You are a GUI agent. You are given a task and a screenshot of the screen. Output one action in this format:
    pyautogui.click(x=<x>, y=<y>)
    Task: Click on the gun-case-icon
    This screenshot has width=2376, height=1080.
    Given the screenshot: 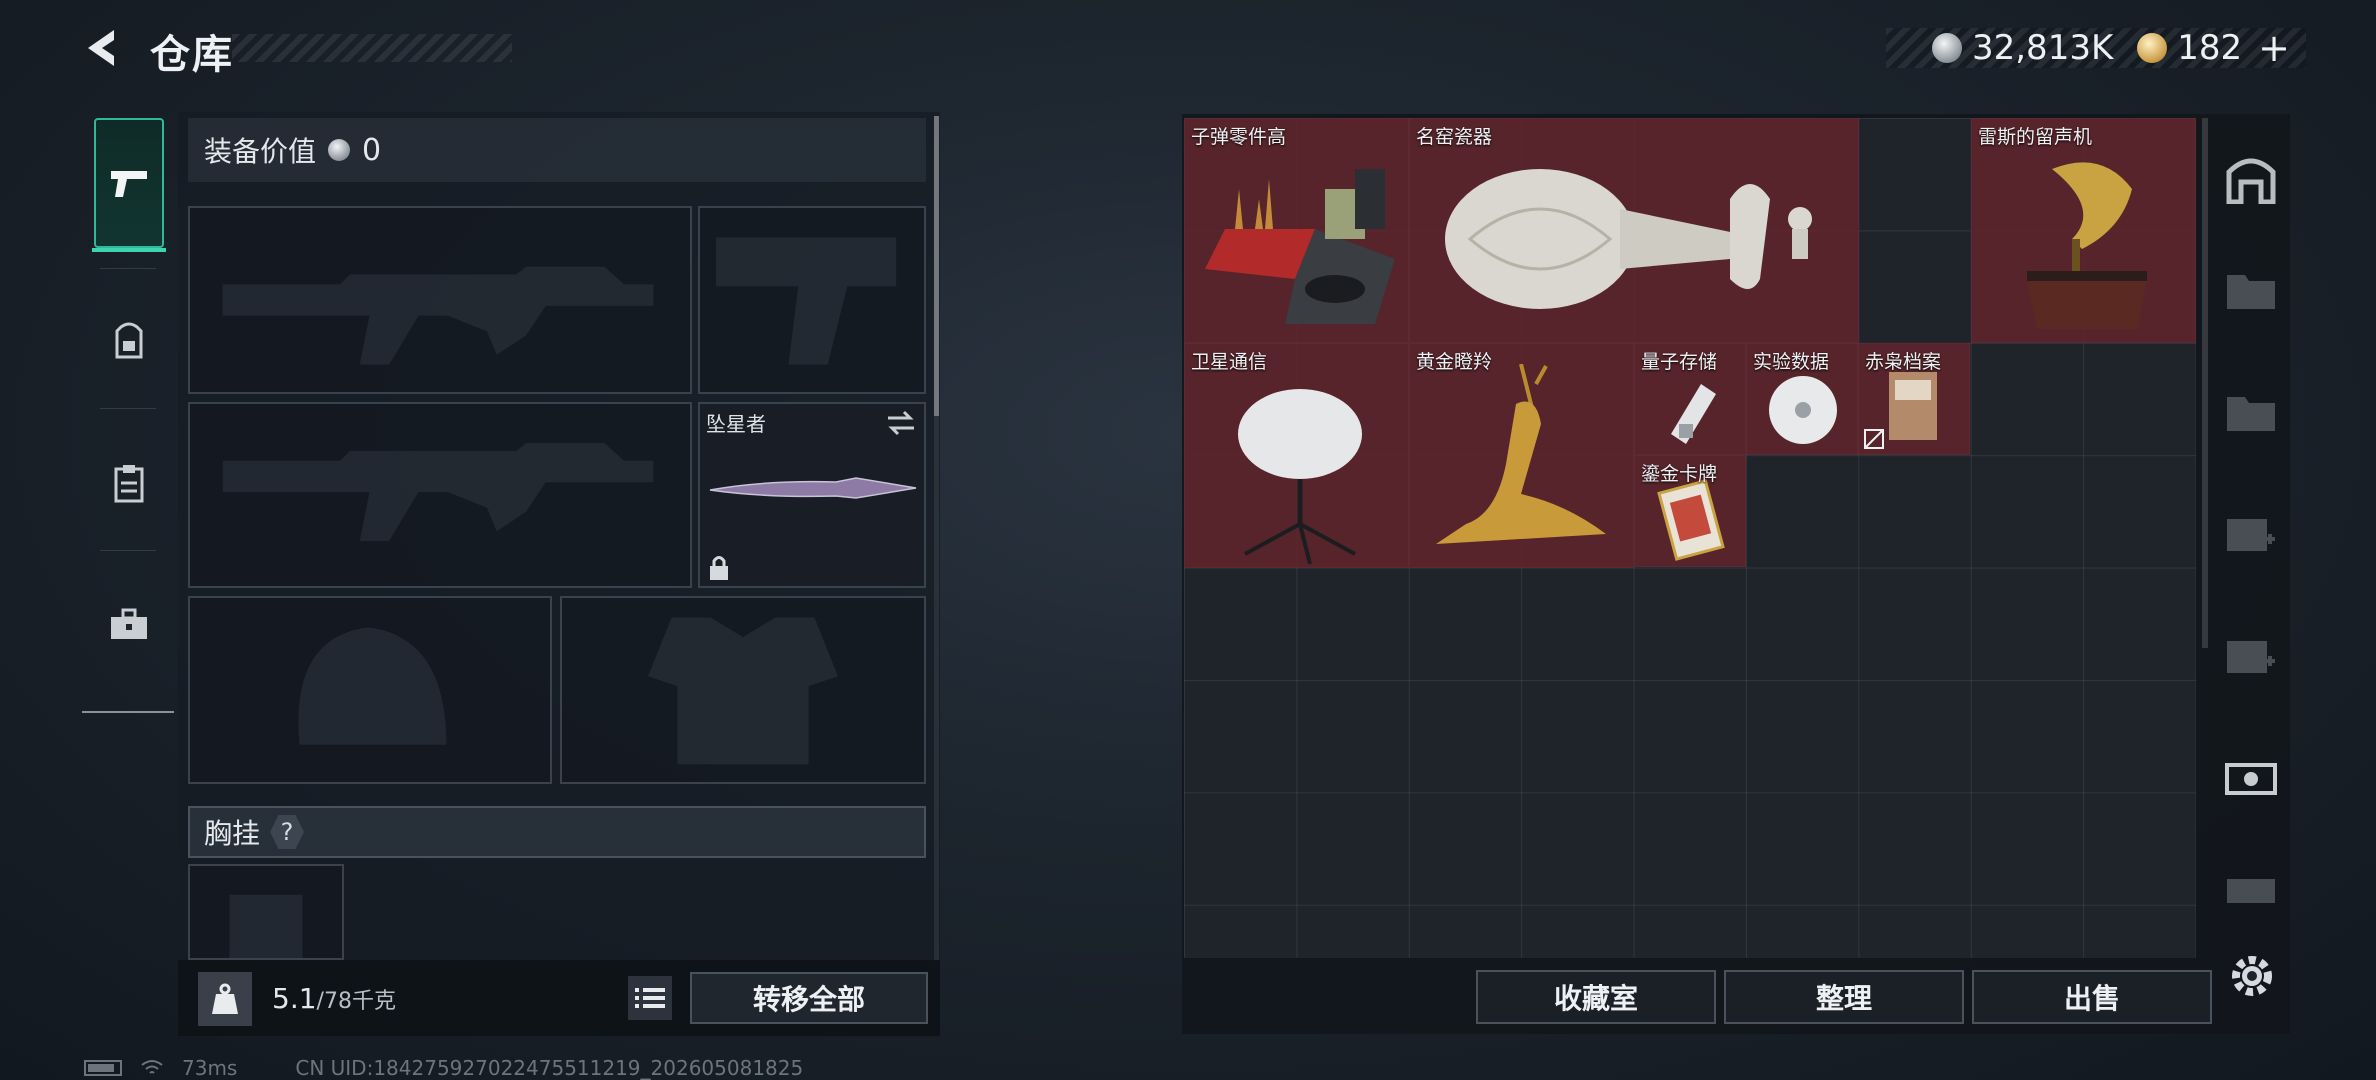 What is the action you would take?
    pyautogui.click(x=2251, y=891)
    